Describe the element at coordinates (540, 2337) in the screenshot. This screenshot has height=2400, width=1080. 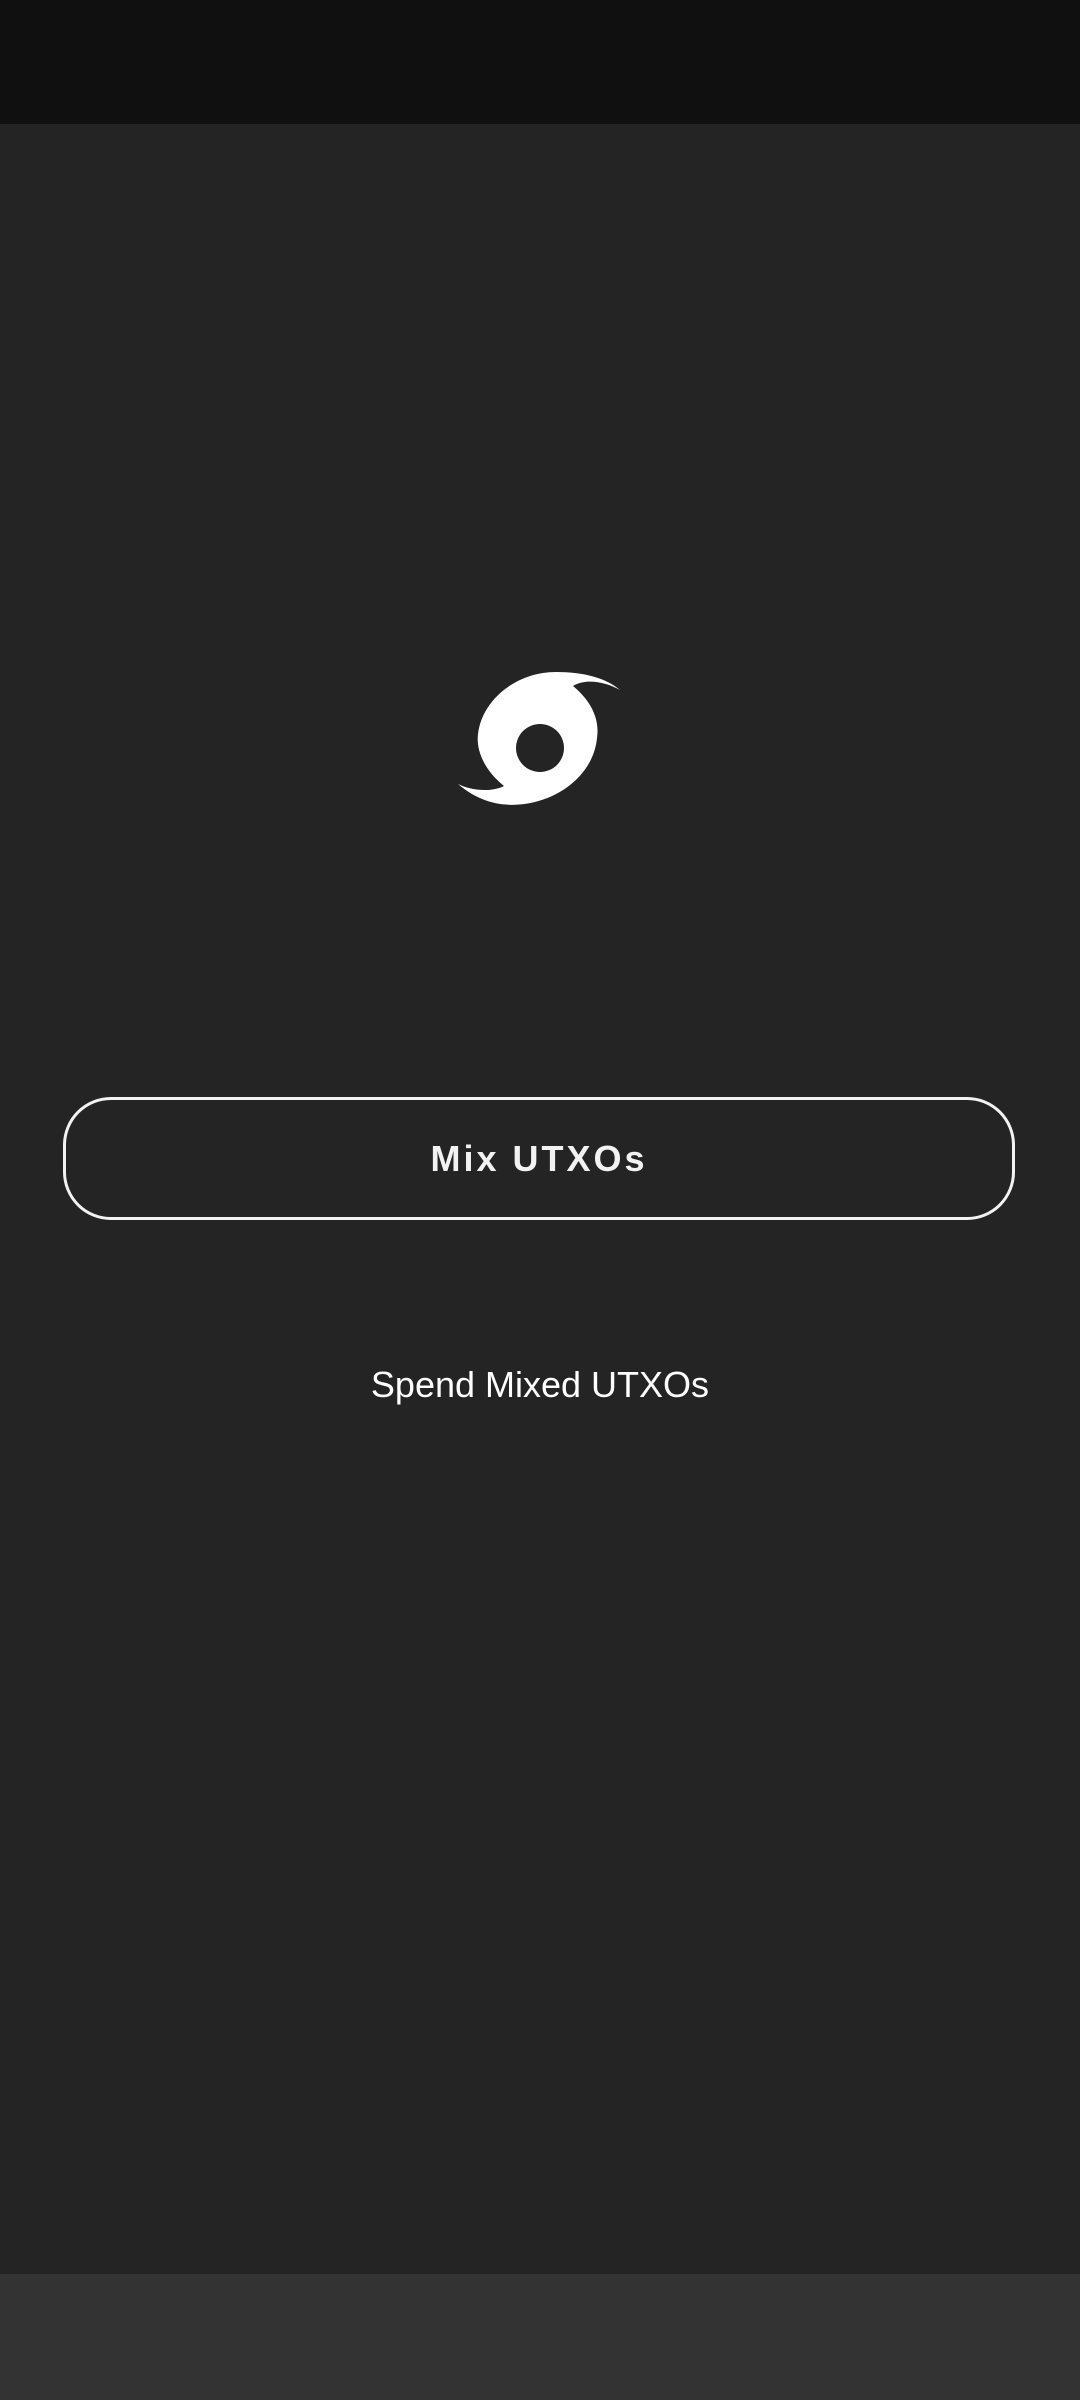
I see `navigation-bar` at that location.